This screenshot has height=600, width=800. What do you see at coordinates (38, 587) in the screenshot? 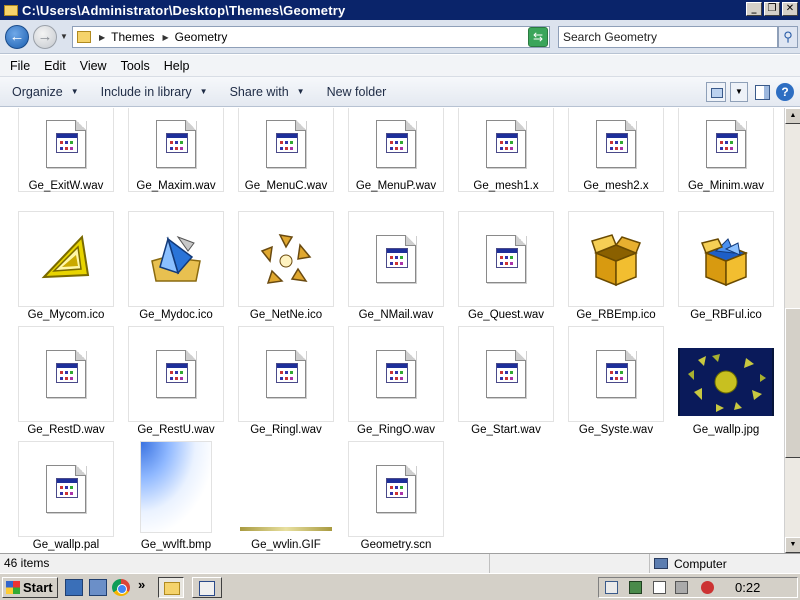
I see `start-label: Start` at bounding box center [38, 587].